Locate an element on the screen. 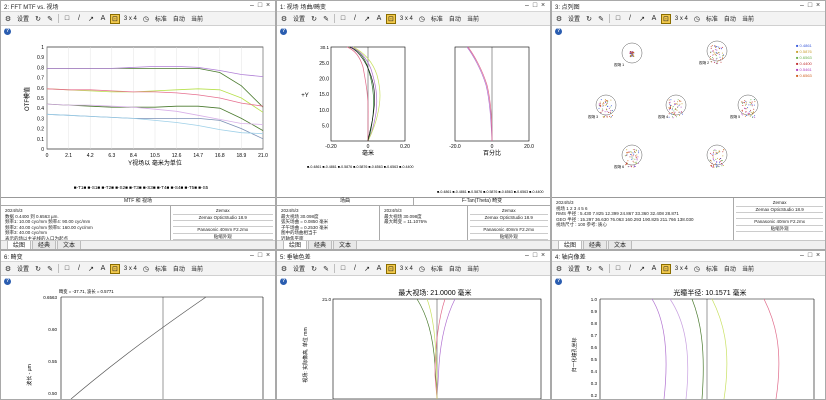 The width and height of the screenshot is (826, 400). title-bar: 2: FFT MTF vs. 视场 – □ × is located at coordinates (138, 6).